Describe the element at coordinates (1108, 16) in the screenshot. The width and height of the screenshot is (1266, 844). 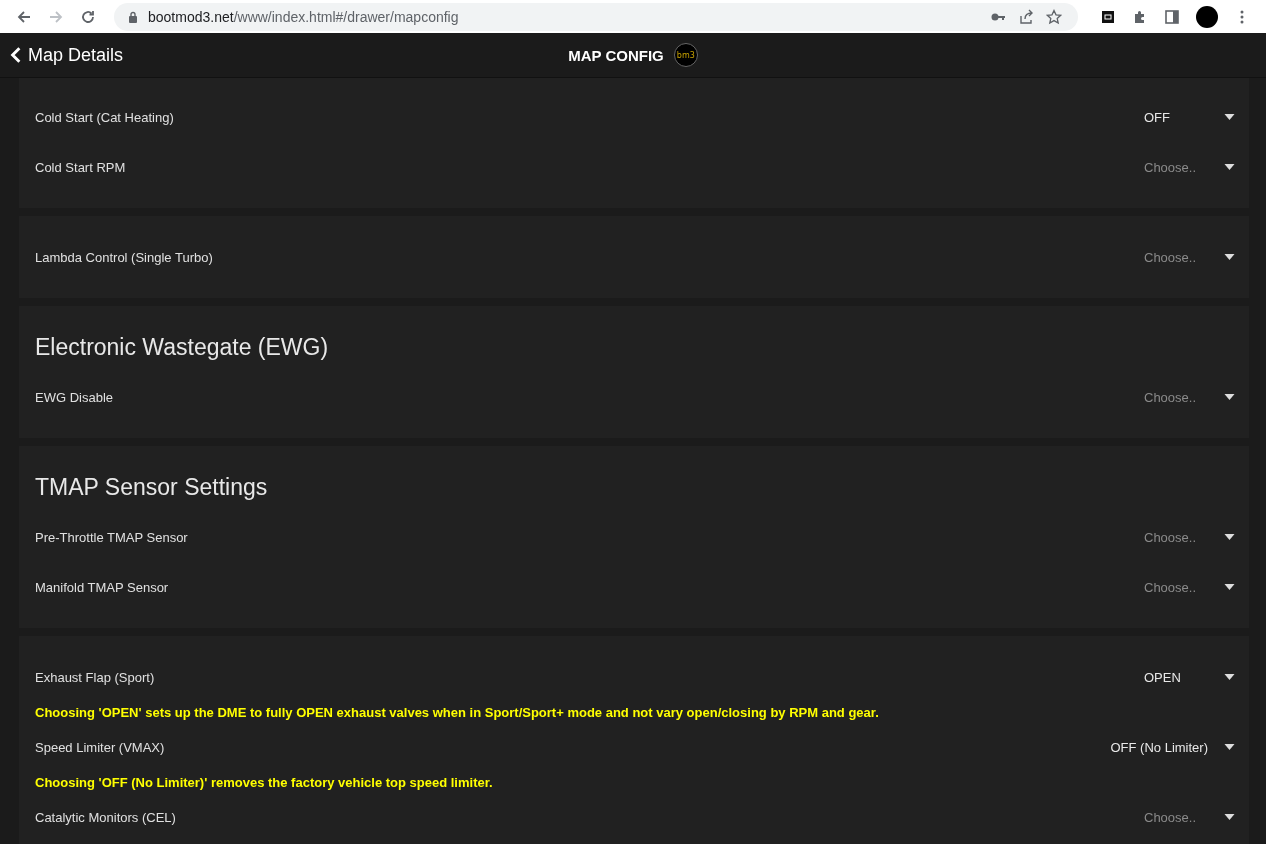
I see `extension-icon` at that location.